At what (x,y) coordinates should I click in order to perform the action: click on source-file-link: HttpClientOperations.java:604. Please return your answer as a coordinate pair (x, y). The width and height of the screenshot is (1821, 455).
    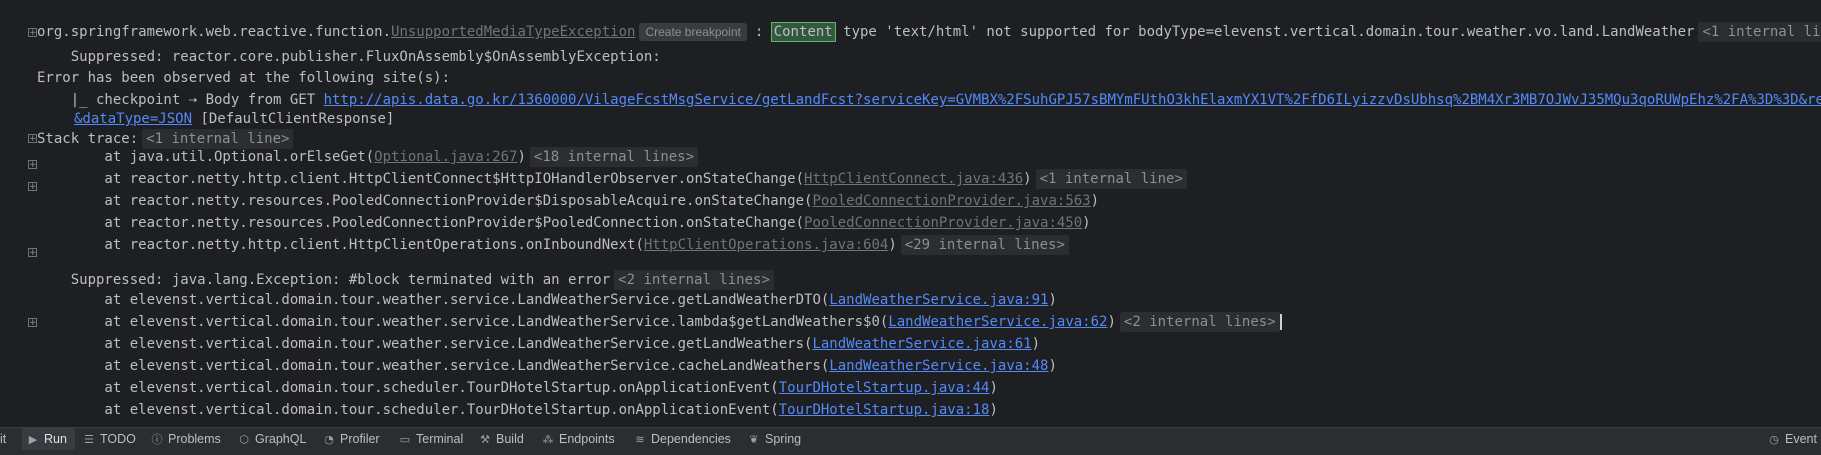
    Looking at the image, I should click on (766, 245).